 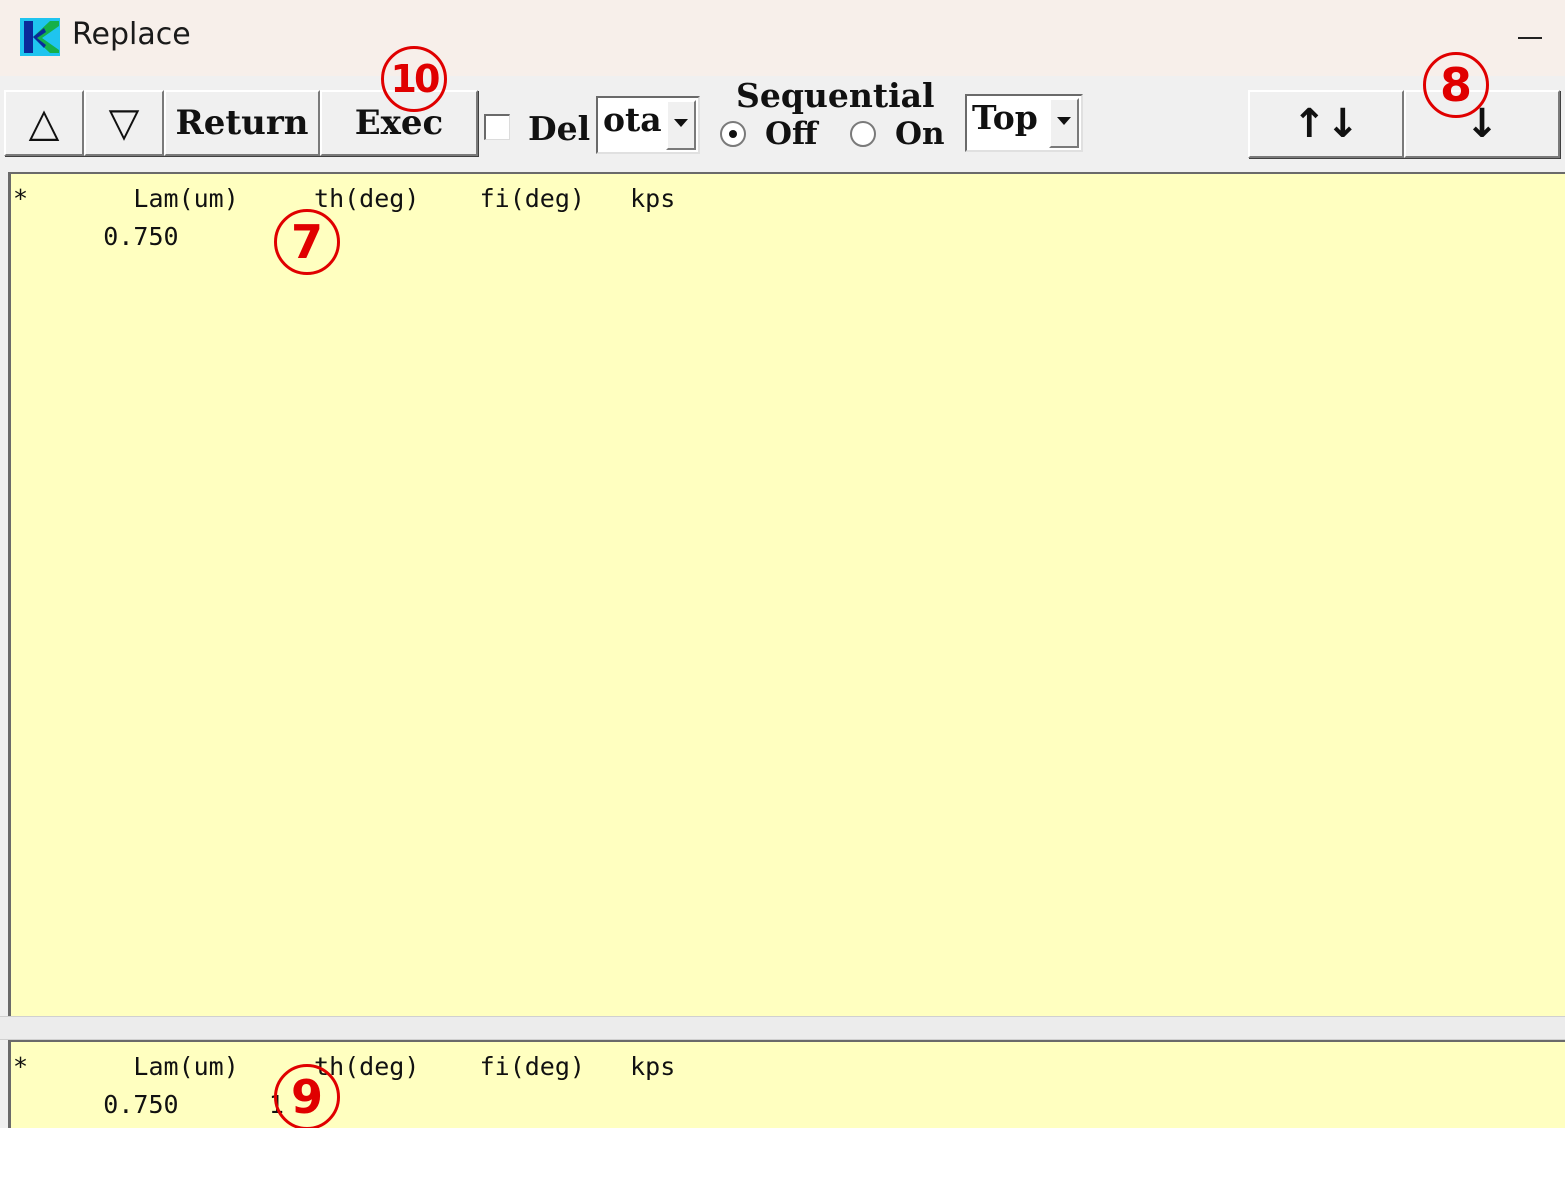 I want to click on field-select: ota, so click(x=648, y=125).